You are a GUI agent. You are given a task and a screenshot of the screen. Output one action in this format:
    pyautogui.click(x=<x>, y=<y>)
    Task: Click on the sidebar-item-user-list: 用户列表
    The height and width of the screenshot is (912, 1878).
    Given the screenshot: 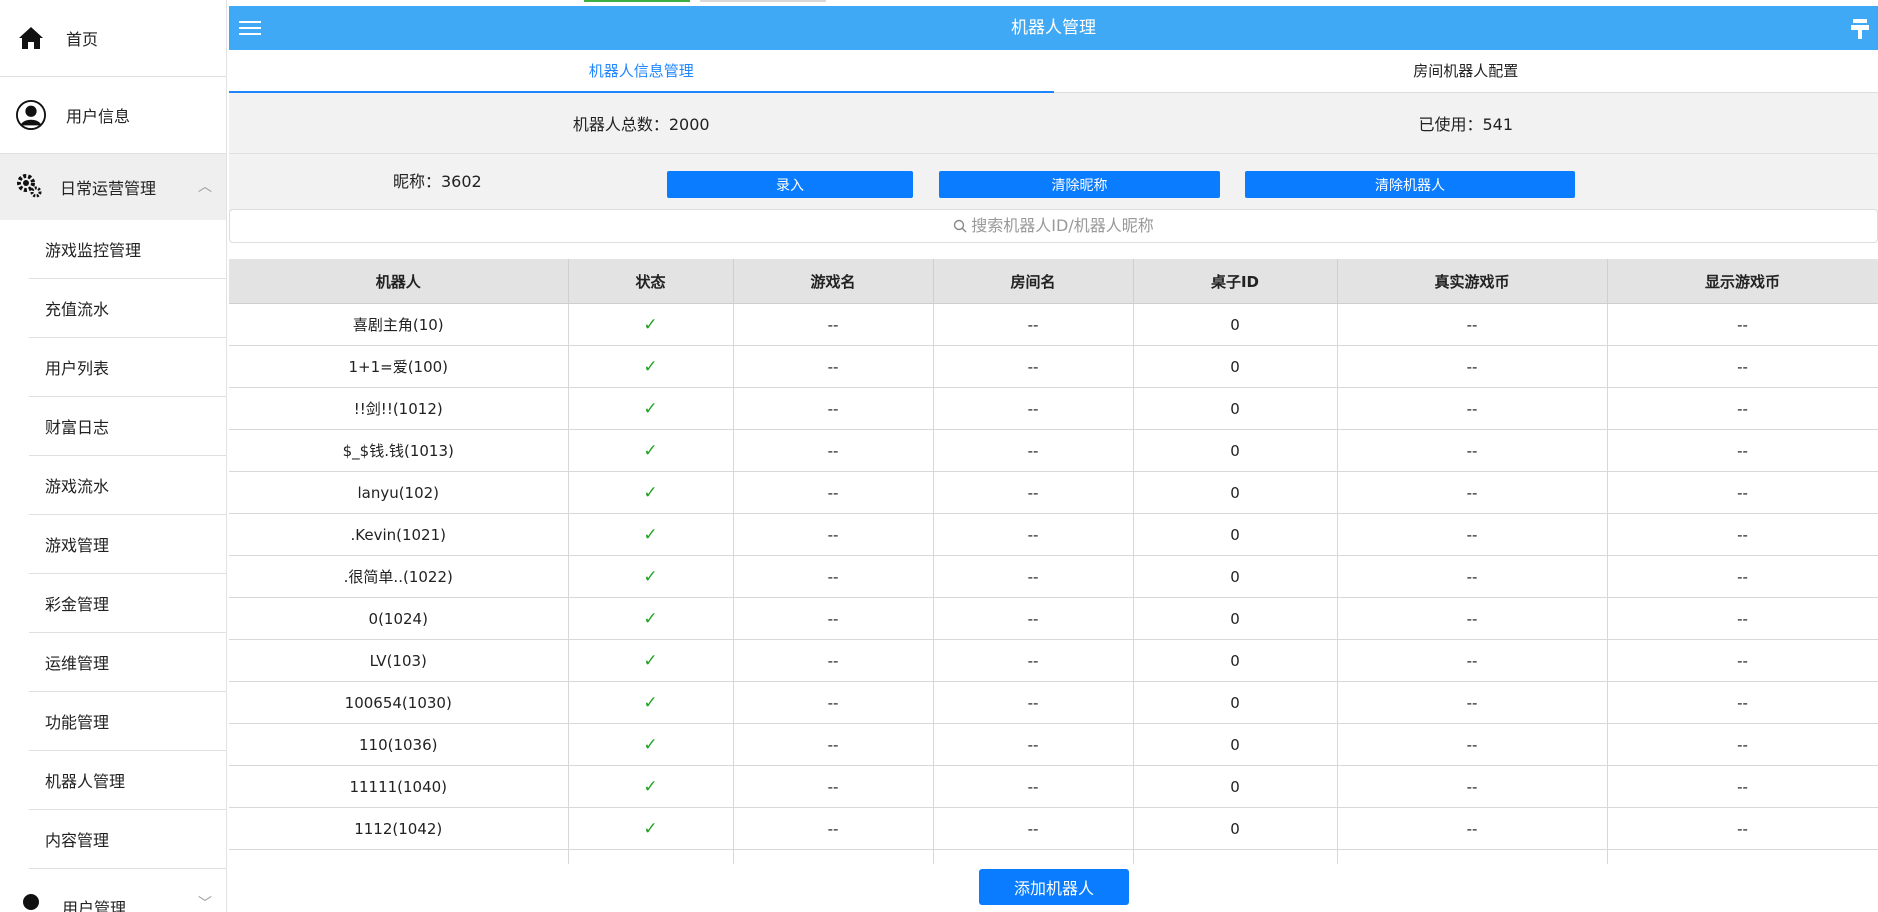 What is the action you would take?
    pyautogui.click(x=127, y=367)
    